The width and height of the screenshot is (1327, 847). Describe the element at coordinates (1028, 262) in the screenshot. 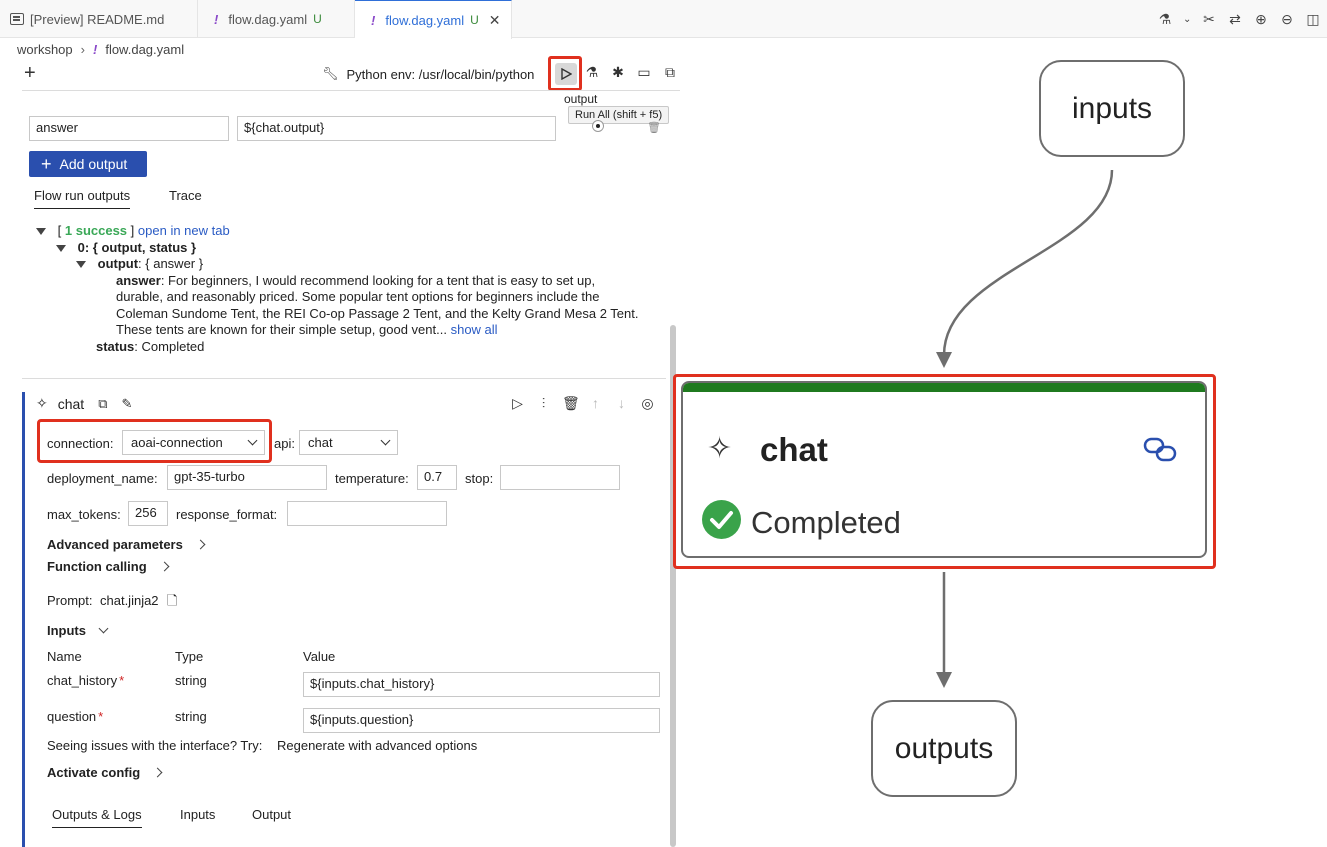

I see `edge-inputs-to-chat` at that location.